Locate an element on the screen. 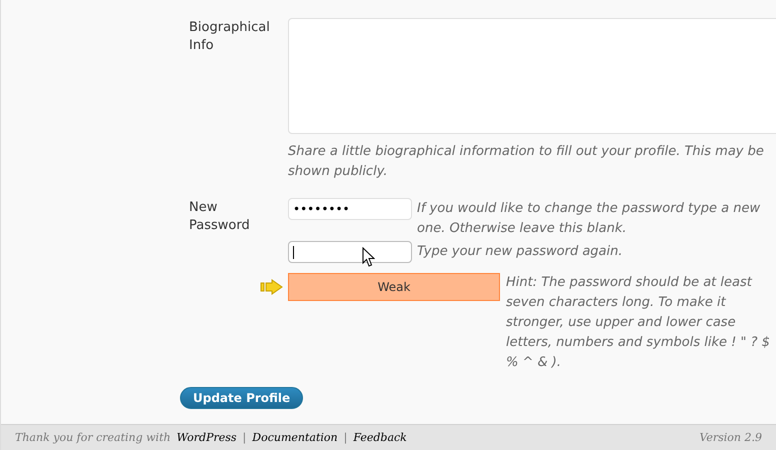  wordpress-link: WordPress is located at coordinates (206, 438).